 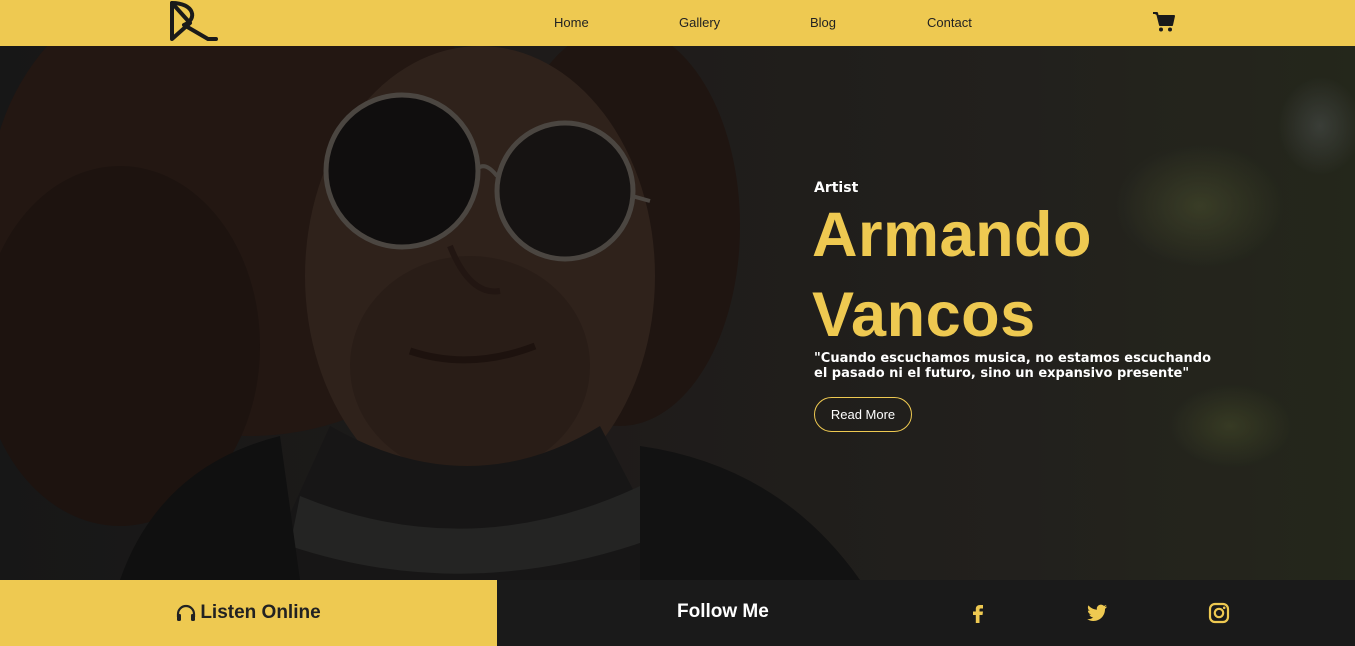 I want to click on cart-icon, so click(x=1164, y=22).